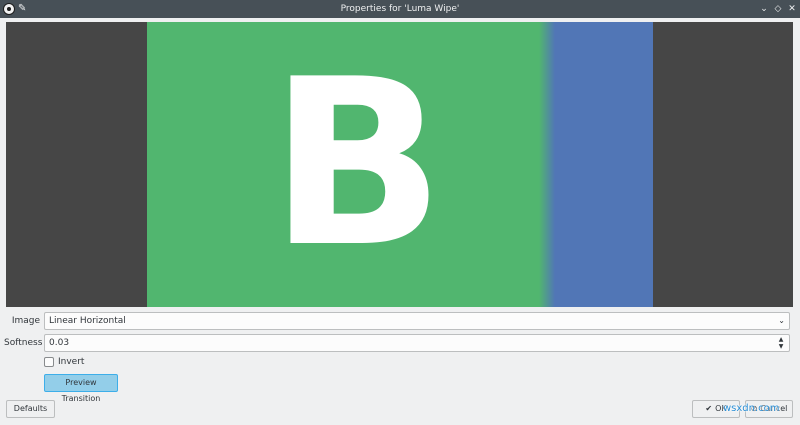 The image size is (800, 425). I want to click on image-select-value: Linear Horizontal, so click(87, 321).